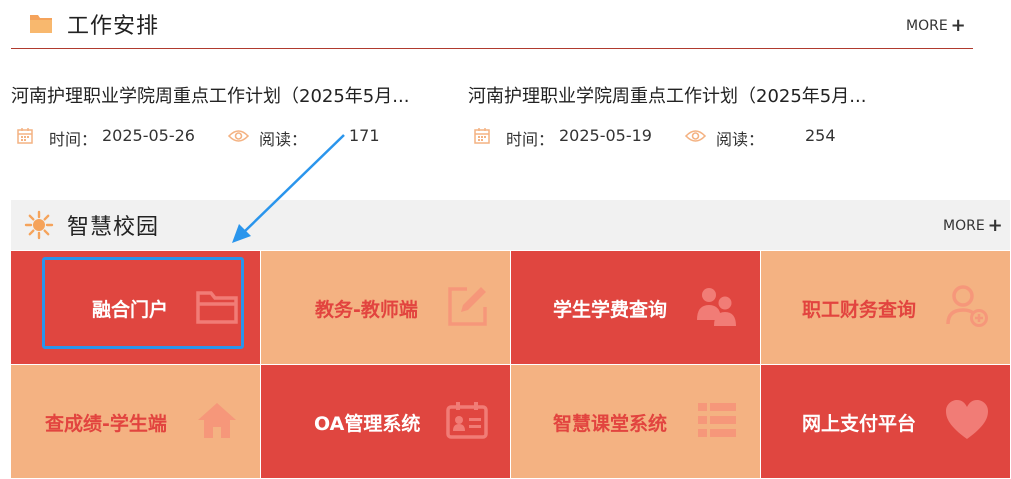 This screenshot has height=479, width=1011. Describe the element at coordinates (467, 306) in the screenshot. I see `edit-icon` at that location.